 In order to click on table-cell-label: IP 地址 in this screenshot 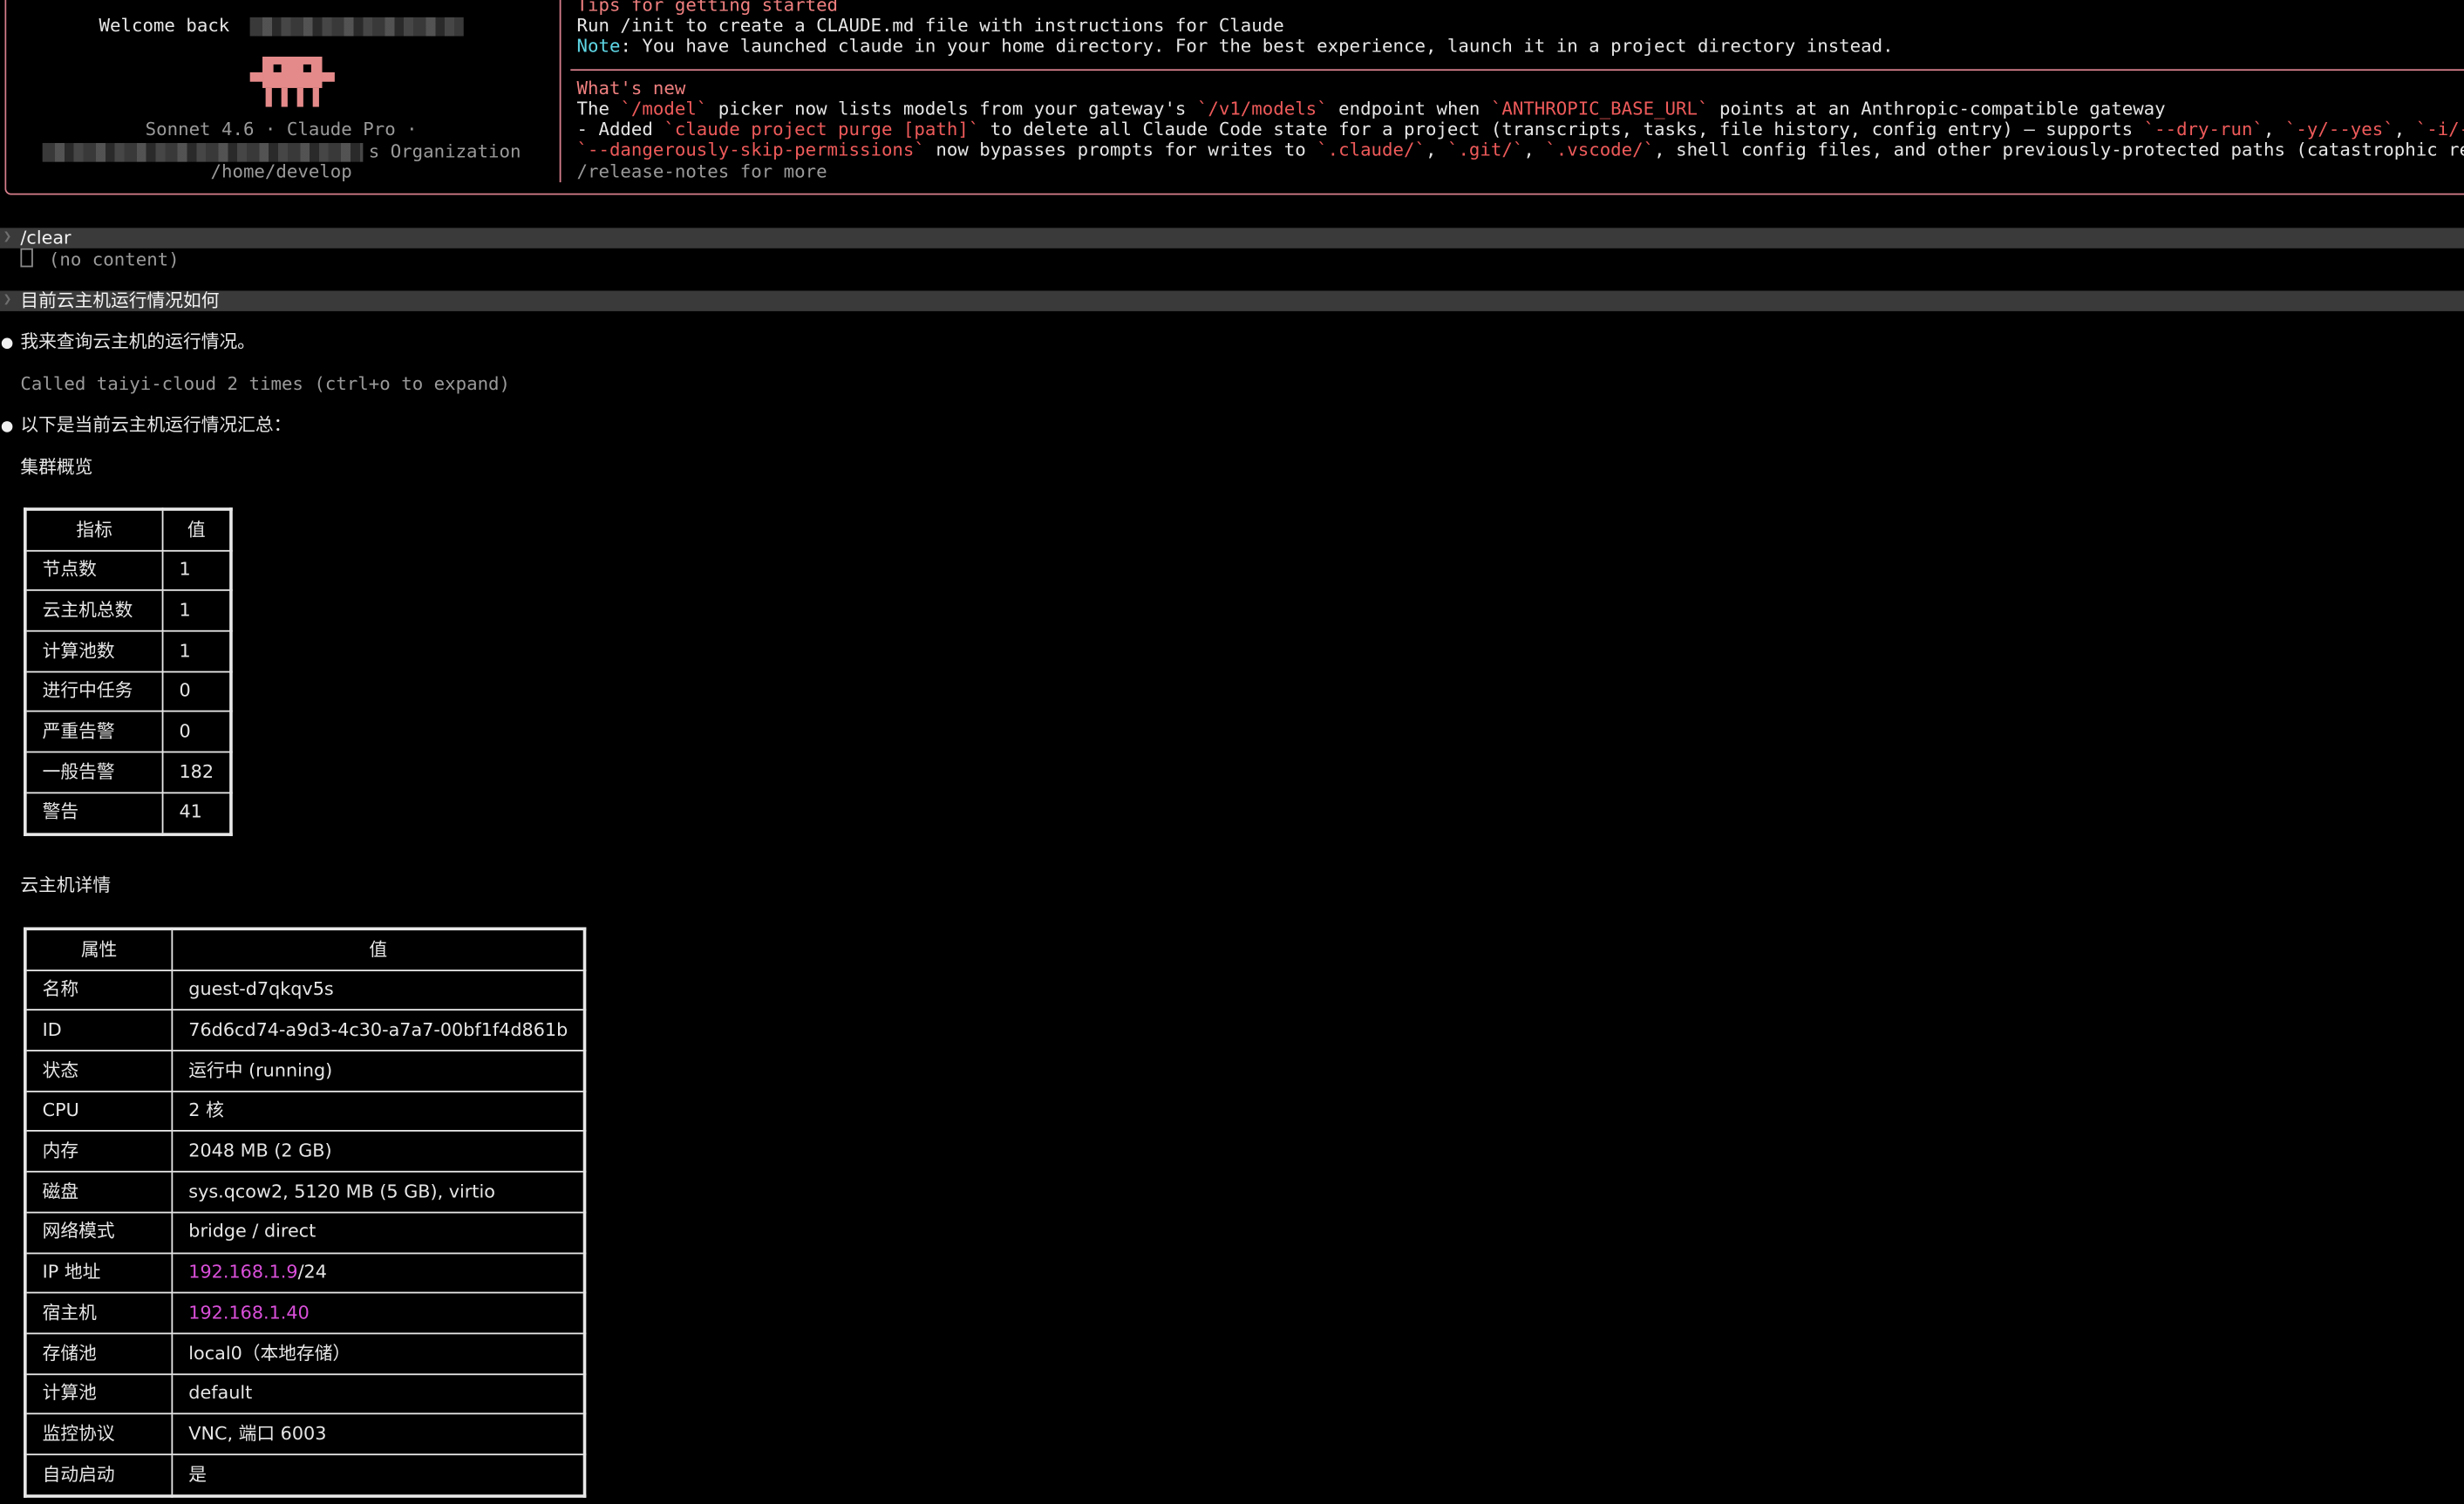, I will do `click(99, 1272)`.